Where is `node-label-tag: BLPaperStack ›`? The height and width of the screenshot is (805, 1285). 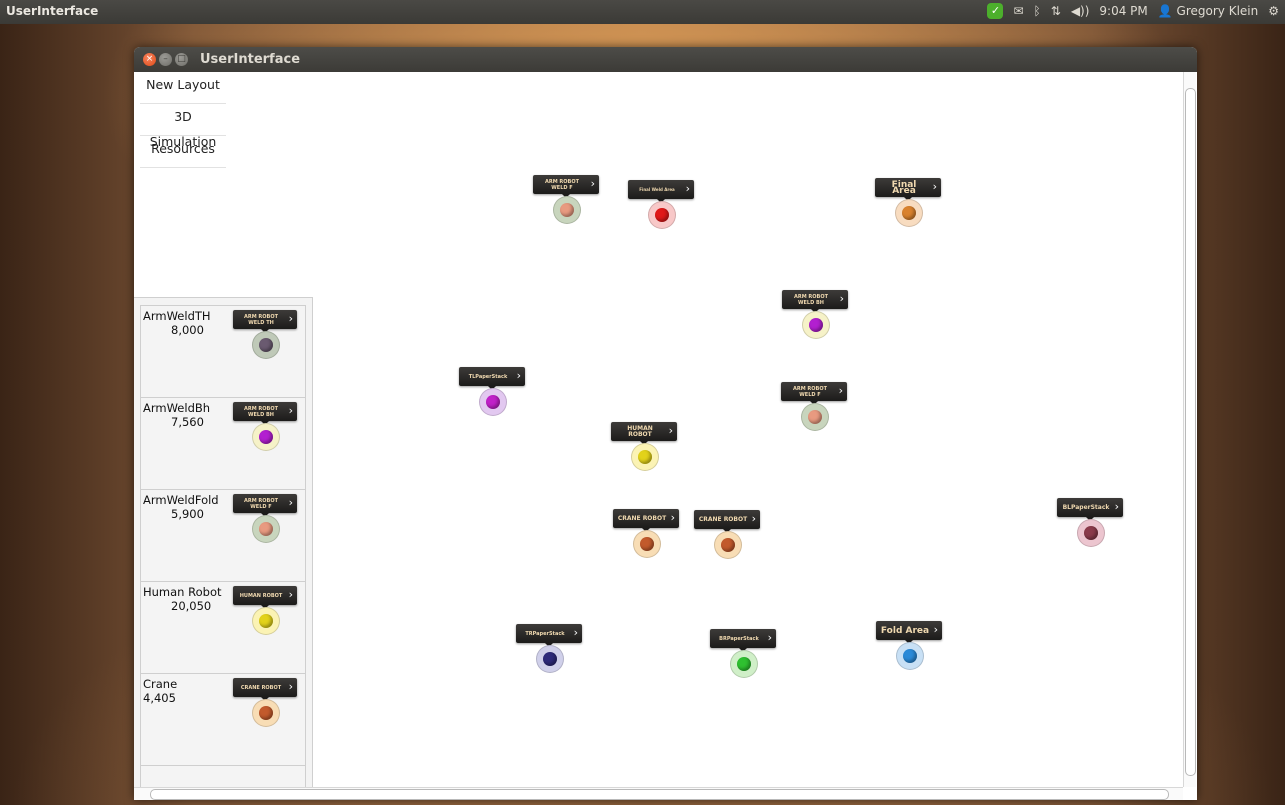
node-label-tag: BLPaperStack › is located at coordinates (1090, 509).